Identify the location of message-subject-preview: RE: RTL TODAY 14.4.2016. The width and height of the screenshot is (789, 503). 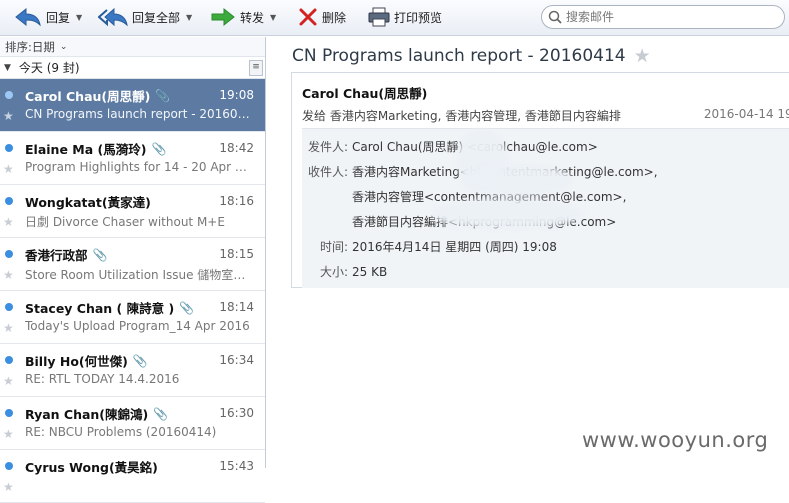
(102, 379).